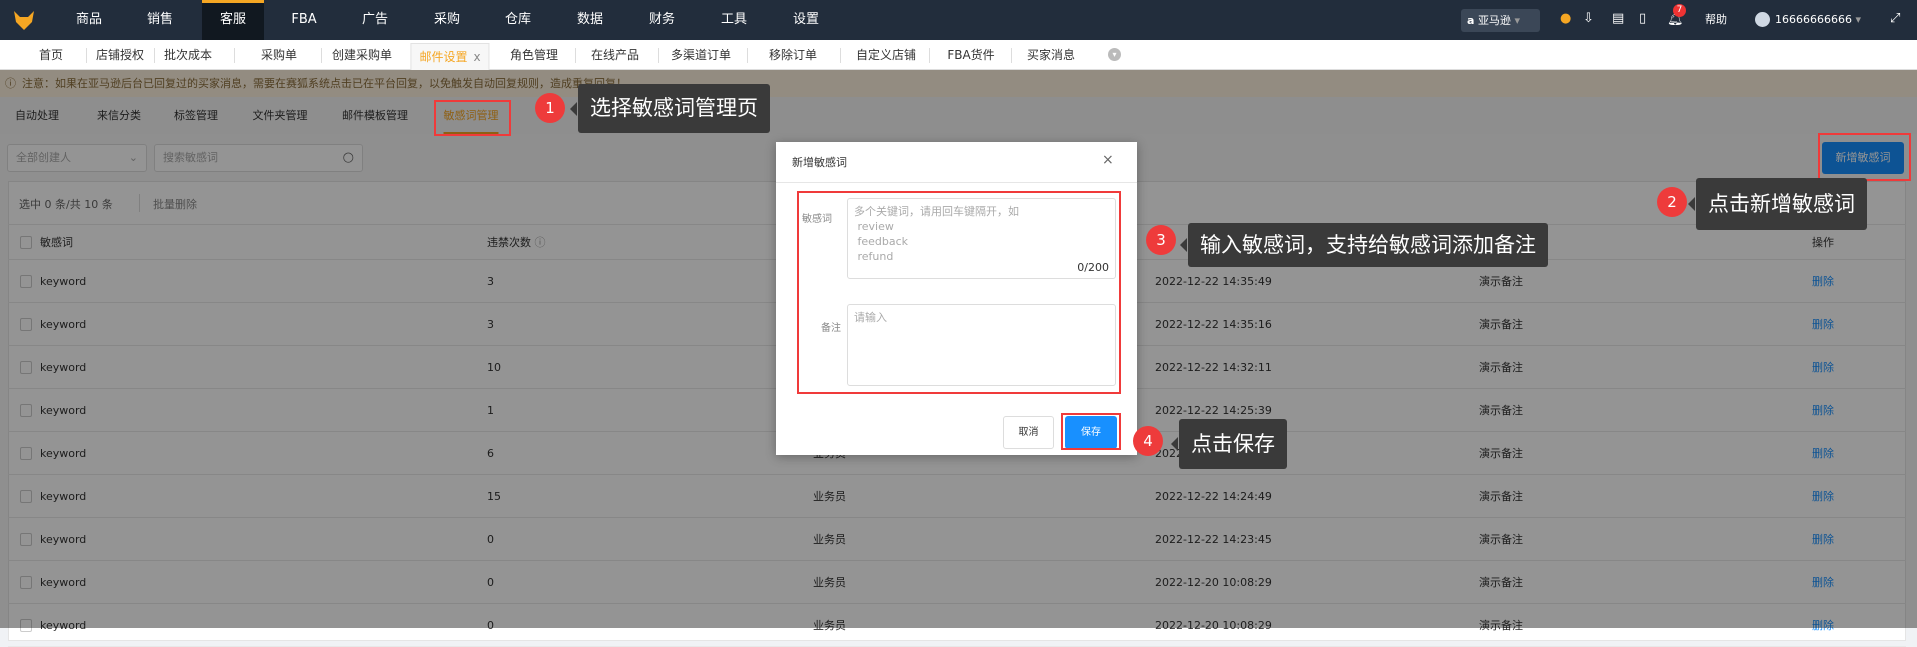 The width and height of the screenshot is (1917, 647). What do you see at coordinates (1114, 54) in the screenshot?
I see `more-tabs-icon: ▾` at bounding box center [1114, 54].